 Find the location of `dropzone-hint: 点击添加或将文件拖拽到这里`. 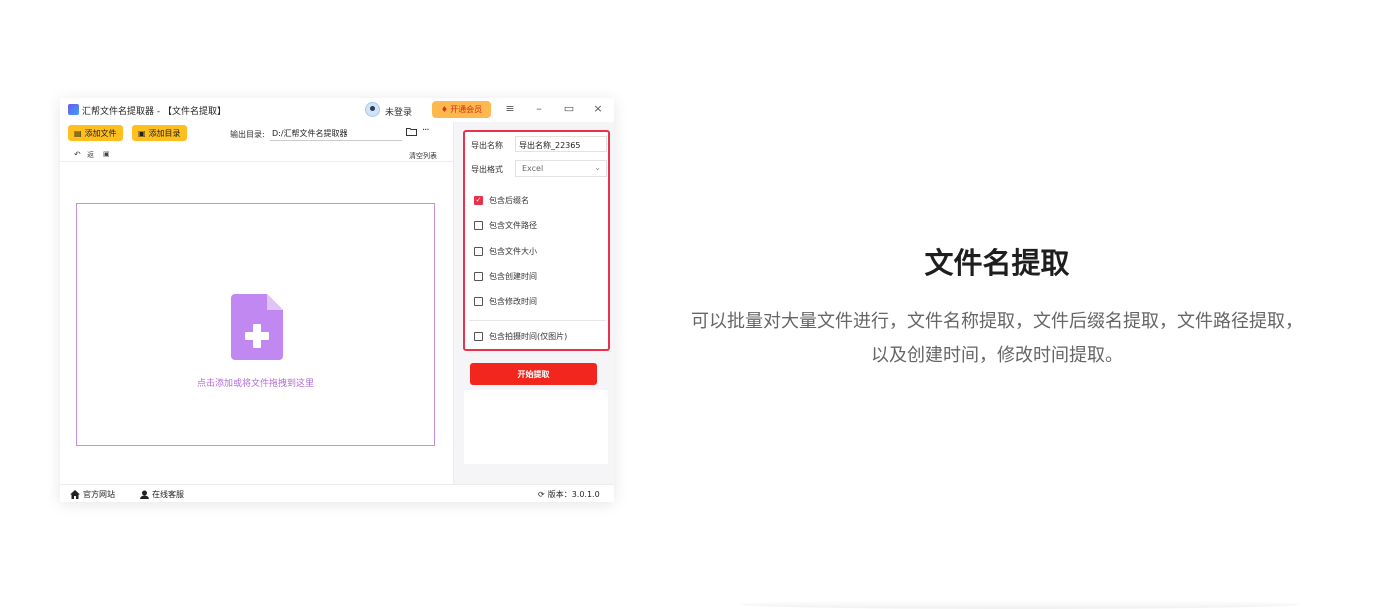

dropzone-hint: 点击添加或将文件拖拽到这里 is located at coordinates (255, 384).